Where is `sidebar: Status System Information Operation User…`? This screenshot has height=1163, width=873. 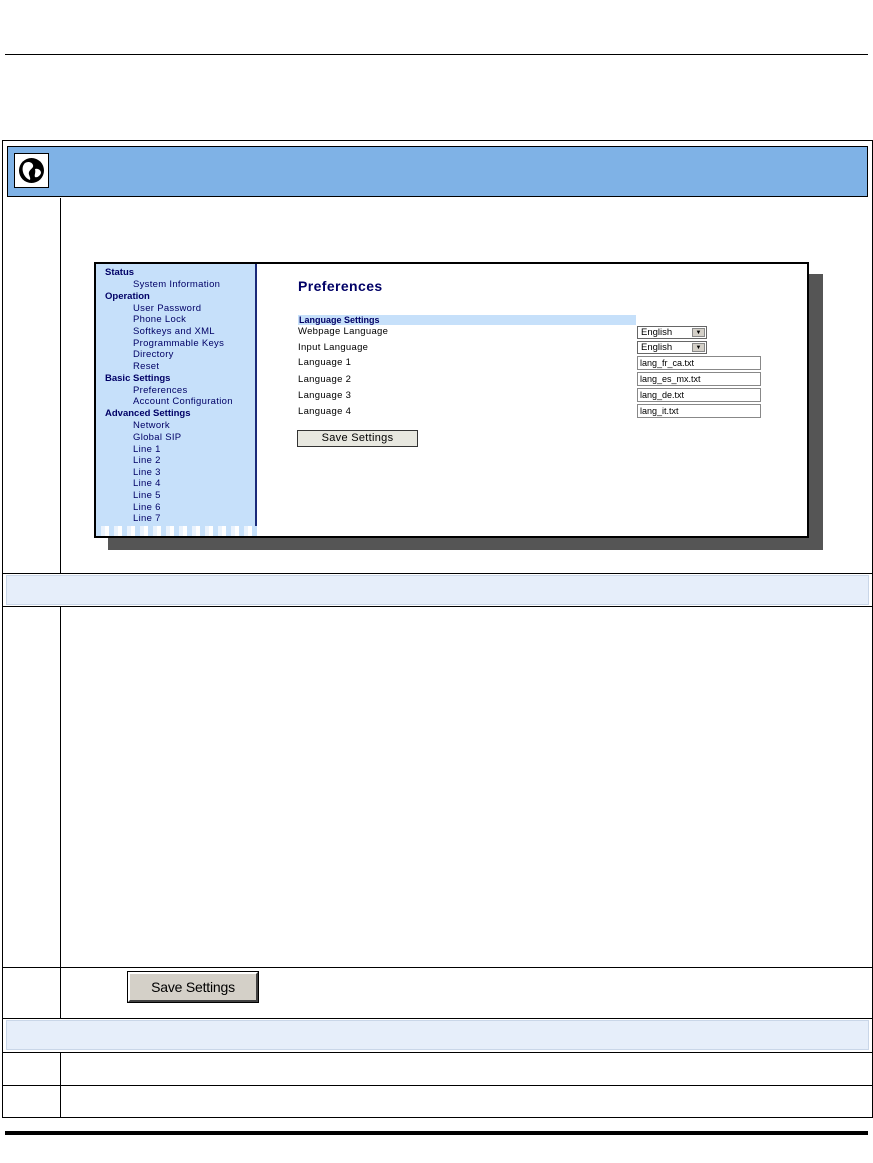 sidebar: Status System Information Operation User… is located at coordinates (176, 400).